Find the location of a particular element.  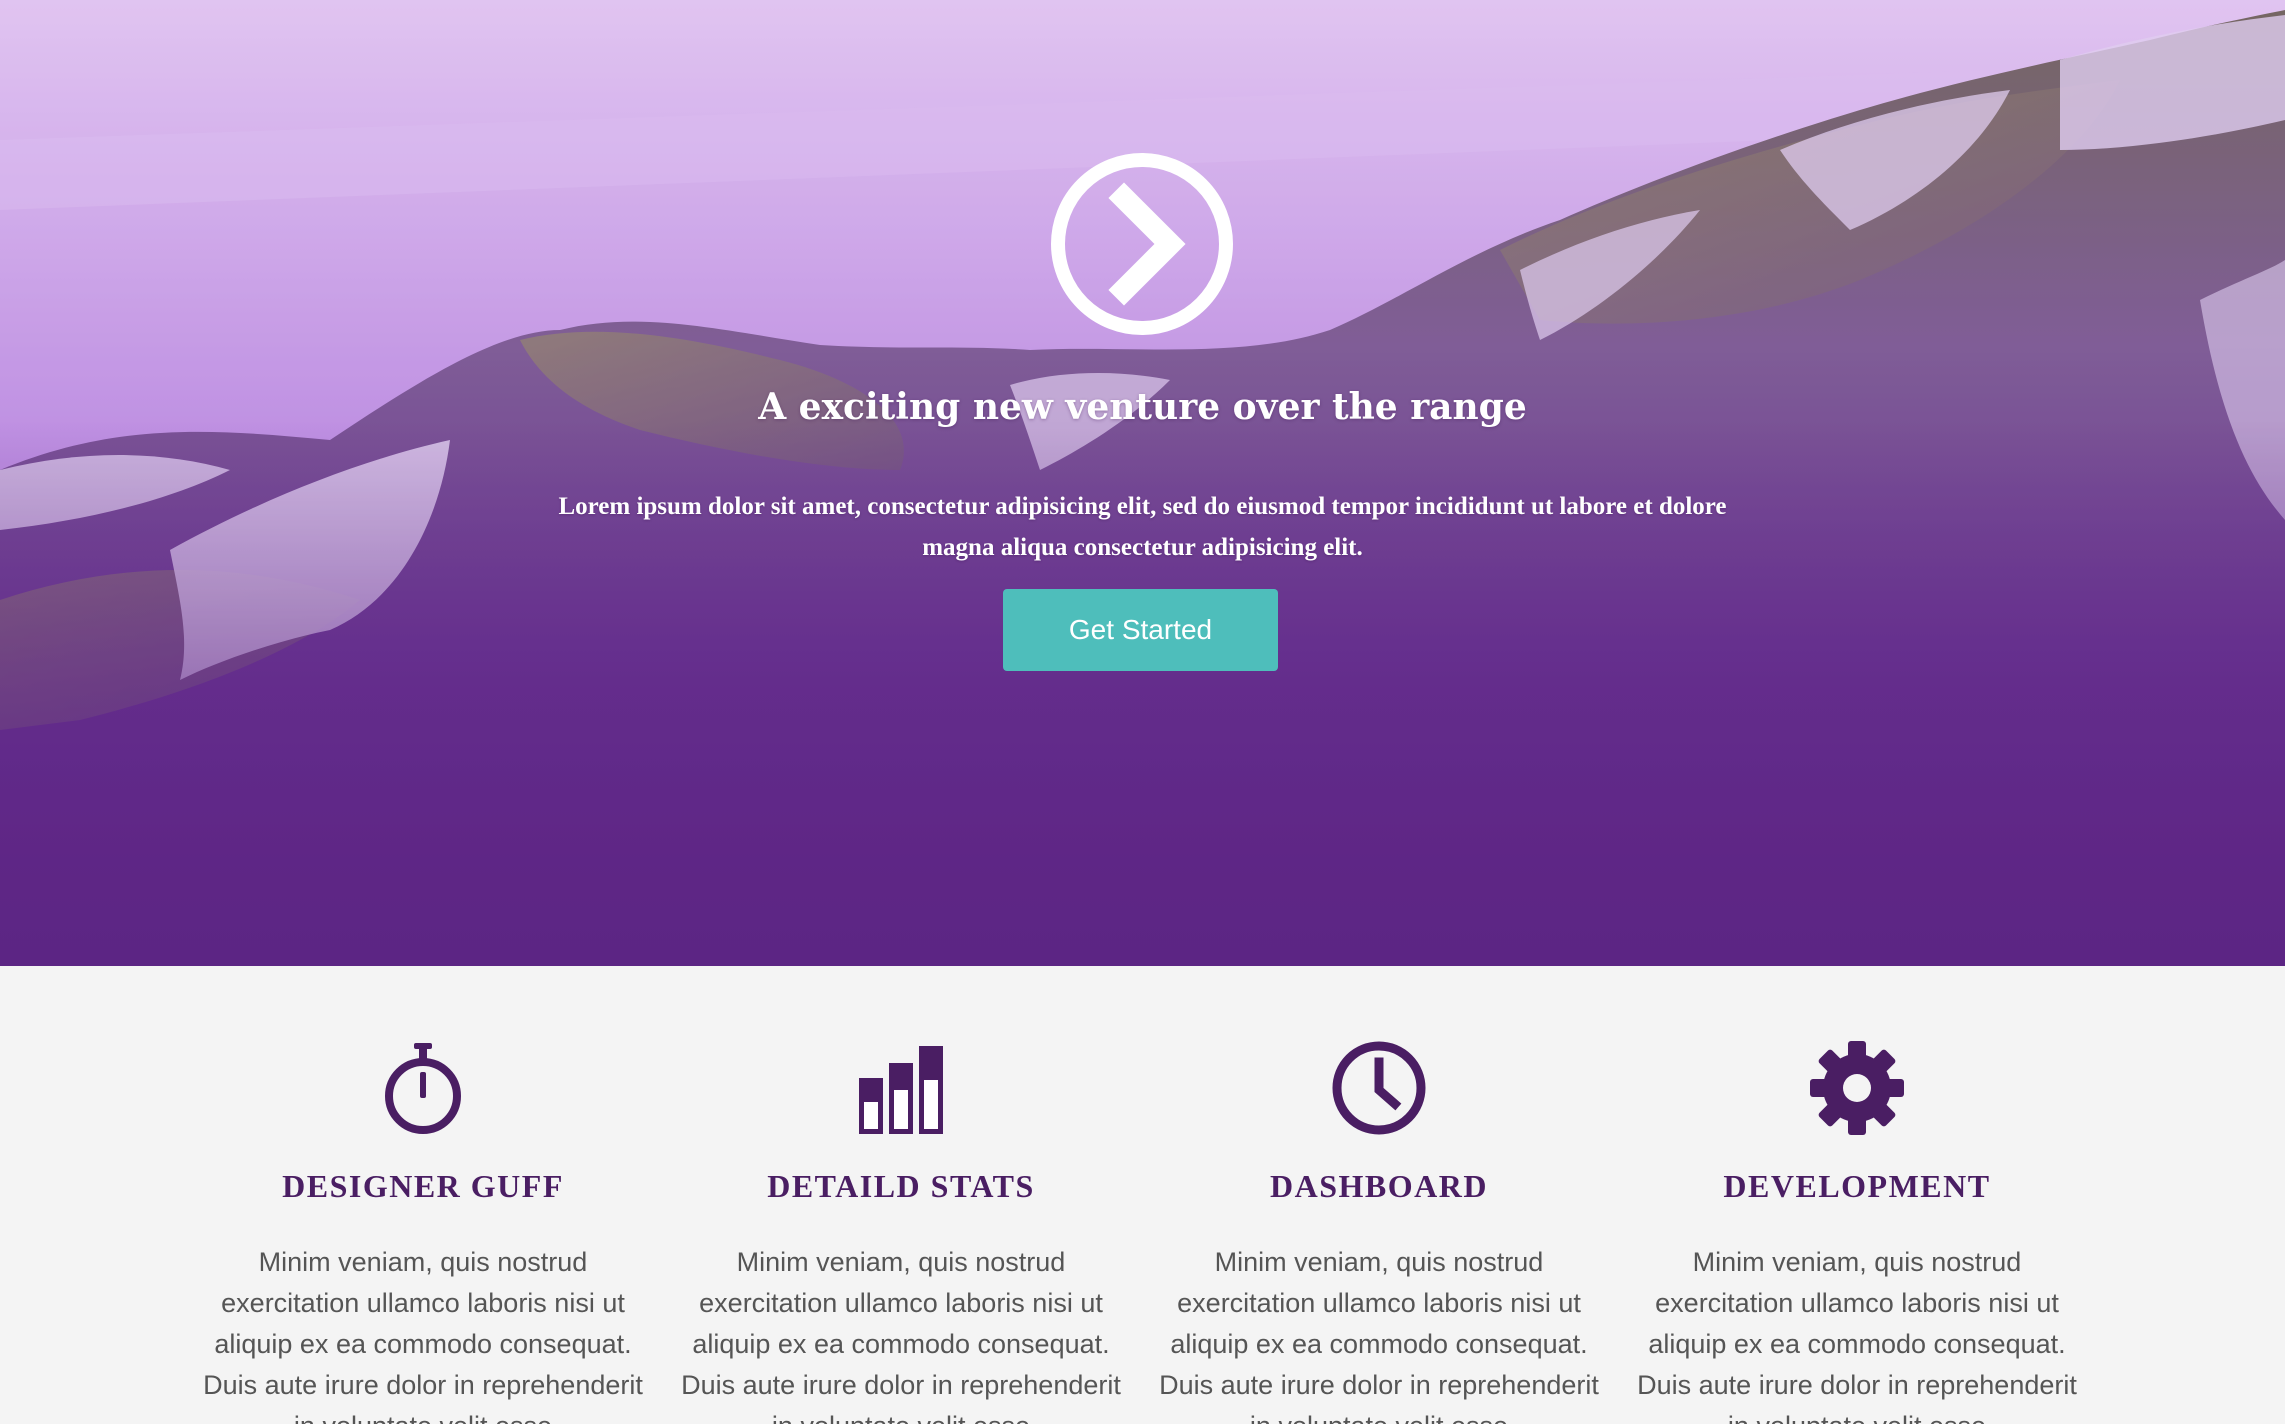

clock-icon is located at coordinates (1379, 1088).